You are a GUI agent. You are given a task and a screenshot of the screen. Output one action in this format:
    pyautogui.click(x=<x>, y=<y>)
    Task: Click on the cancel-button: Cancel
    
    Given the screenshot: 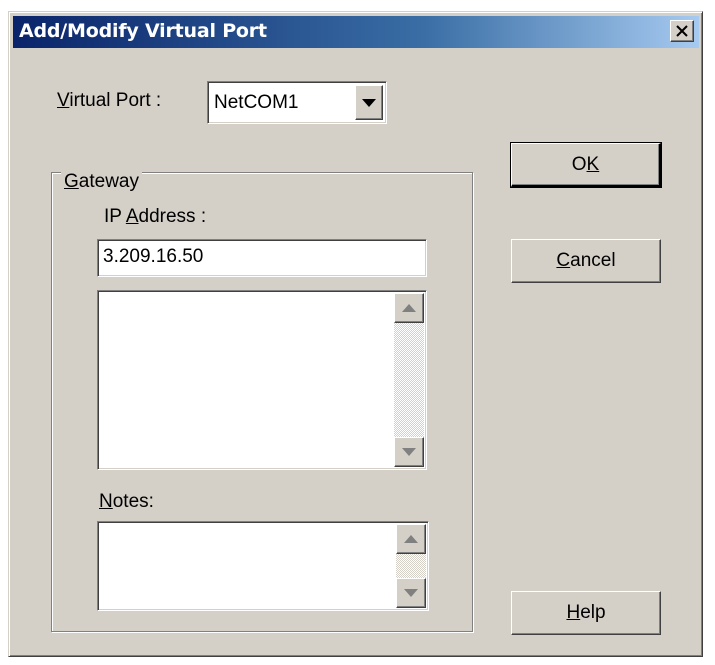 What is the action you would take?
    pyautogui.click(x=586, y=261)
    